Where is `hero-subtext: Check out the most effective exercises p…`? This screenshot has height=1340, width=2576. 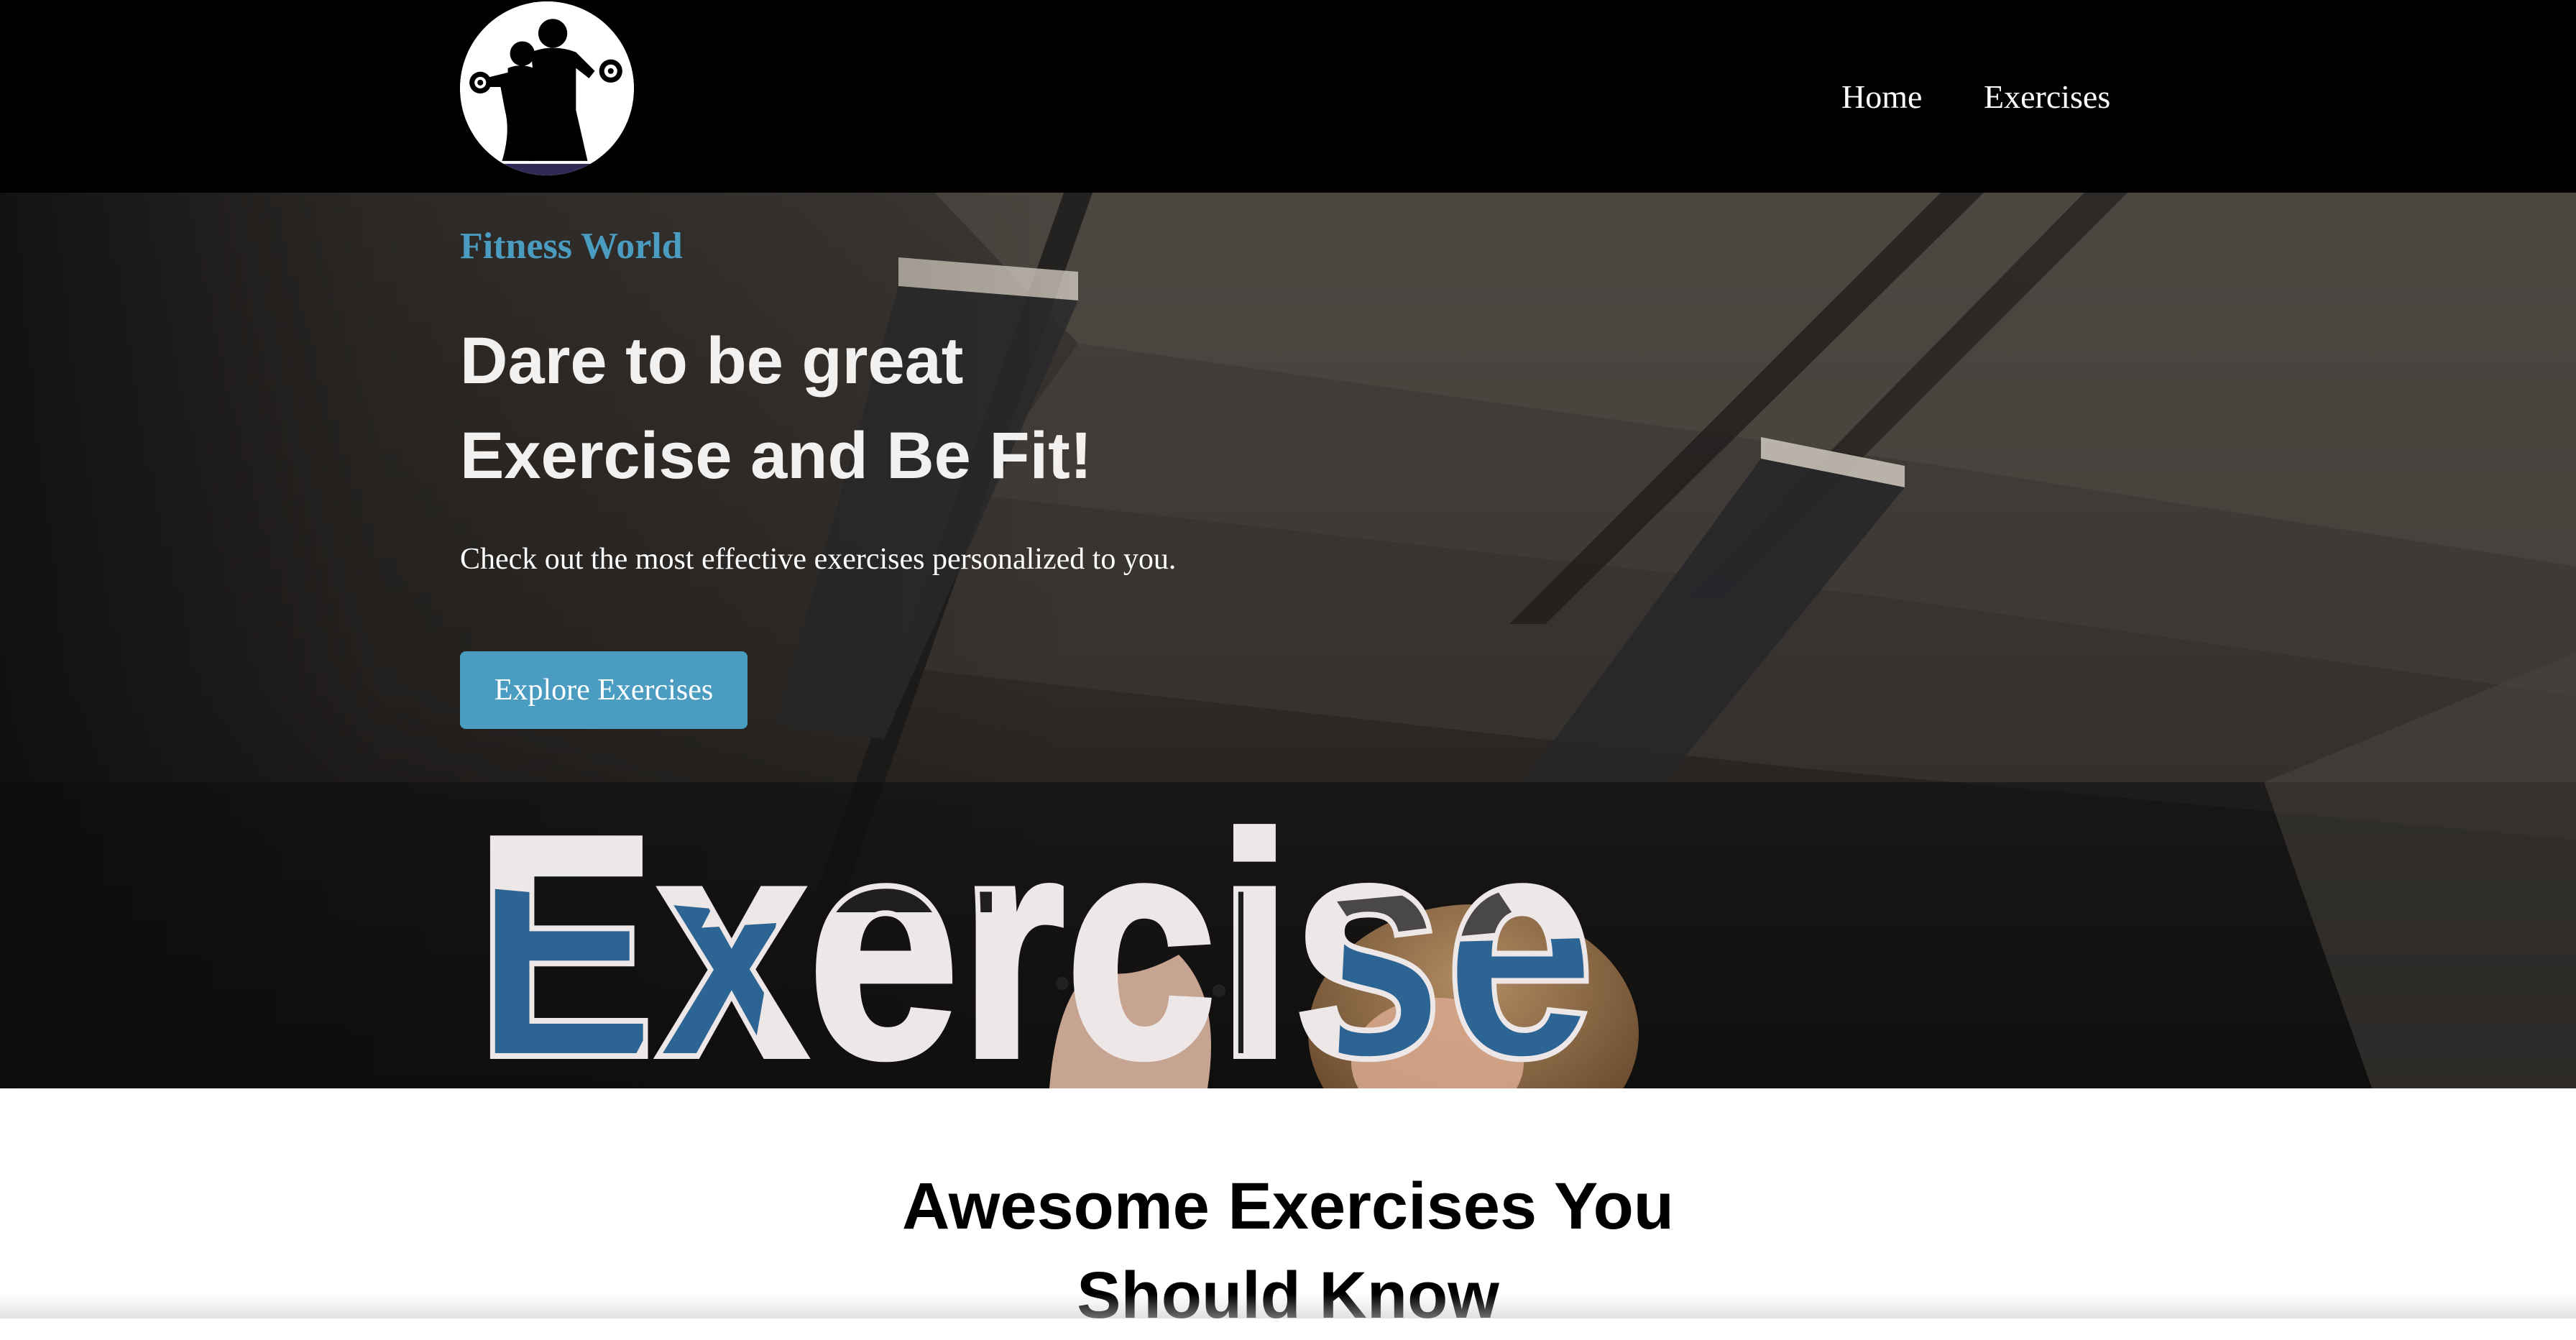
hero-subtext: Check out the most effective exercises p… is located at coordinates (818, 559).